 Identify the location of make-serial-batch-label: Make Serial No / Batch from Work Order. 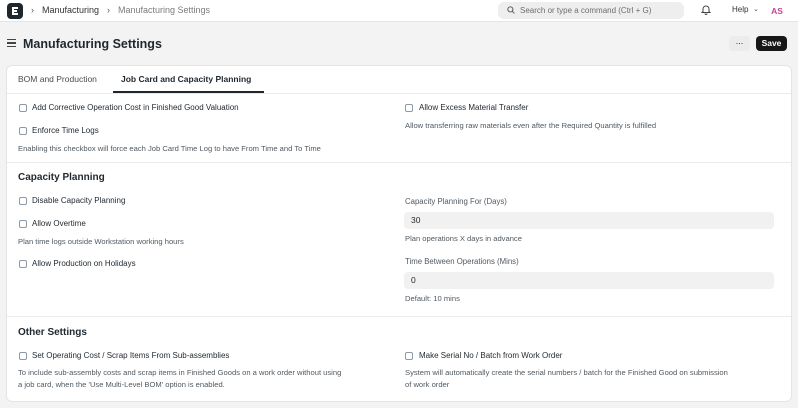
(491, 355).